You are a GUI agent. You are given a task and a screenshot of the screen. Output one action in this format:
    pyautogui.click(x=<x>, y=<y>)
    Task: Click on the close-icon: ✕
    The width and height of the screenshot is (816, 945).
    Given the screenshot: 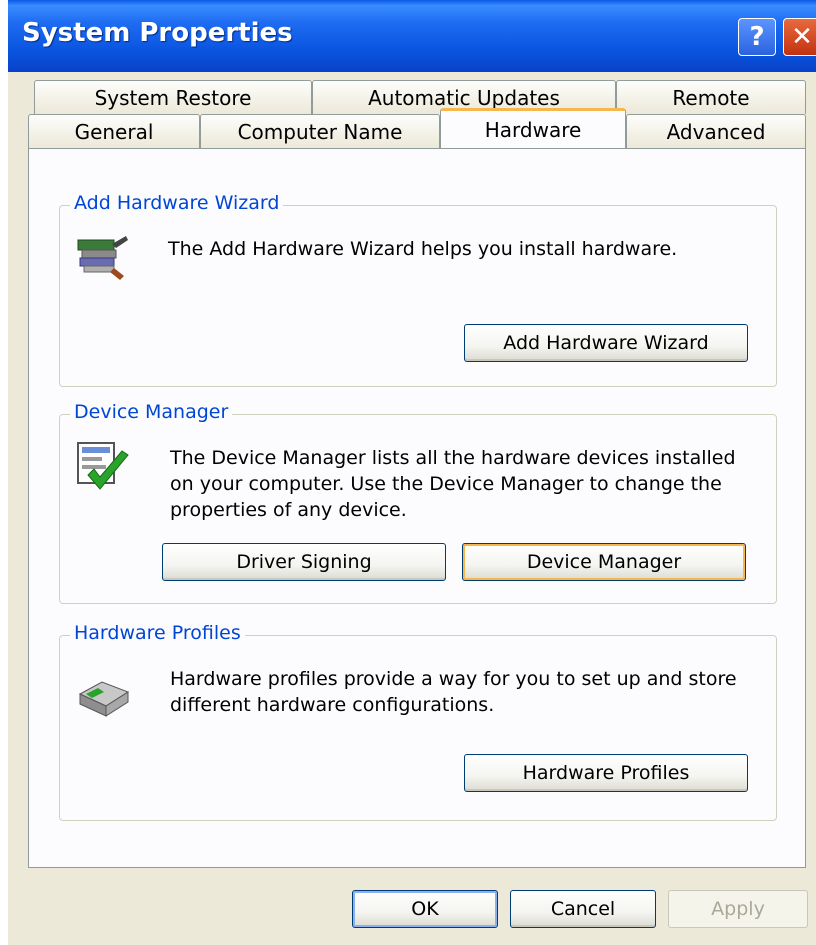 What is the action you would take?
    pyautogui.click(x=802, y=37)
    